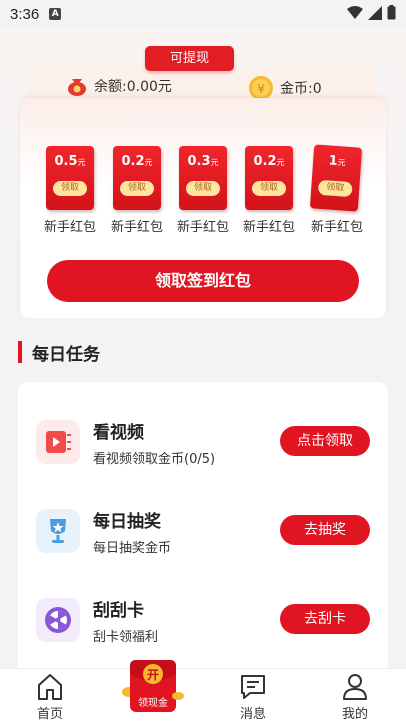  I want to click on tab-messages-label: 消息, so click(252, 714).